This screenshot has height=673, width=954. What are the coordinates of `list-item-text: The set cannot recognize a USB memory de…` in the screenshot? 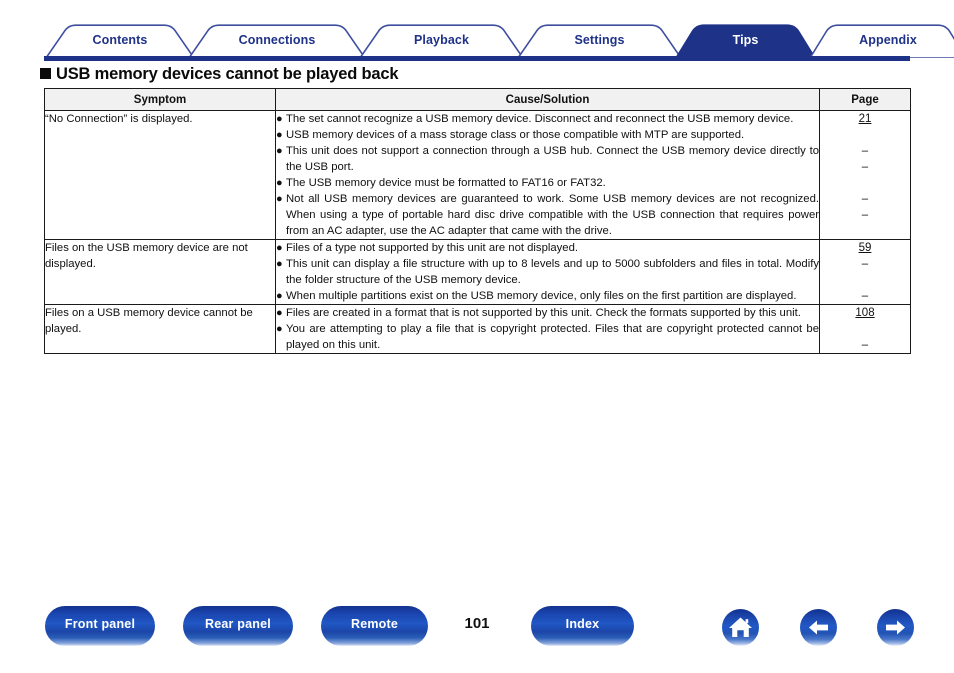 It's located at (540, 119).